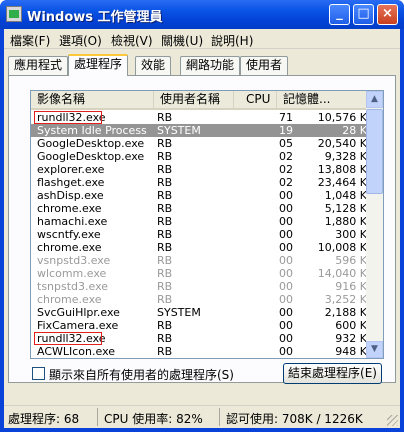 The image size is (404, 432). I want to click on process-memory: 10,008 K, so click(342, 247).